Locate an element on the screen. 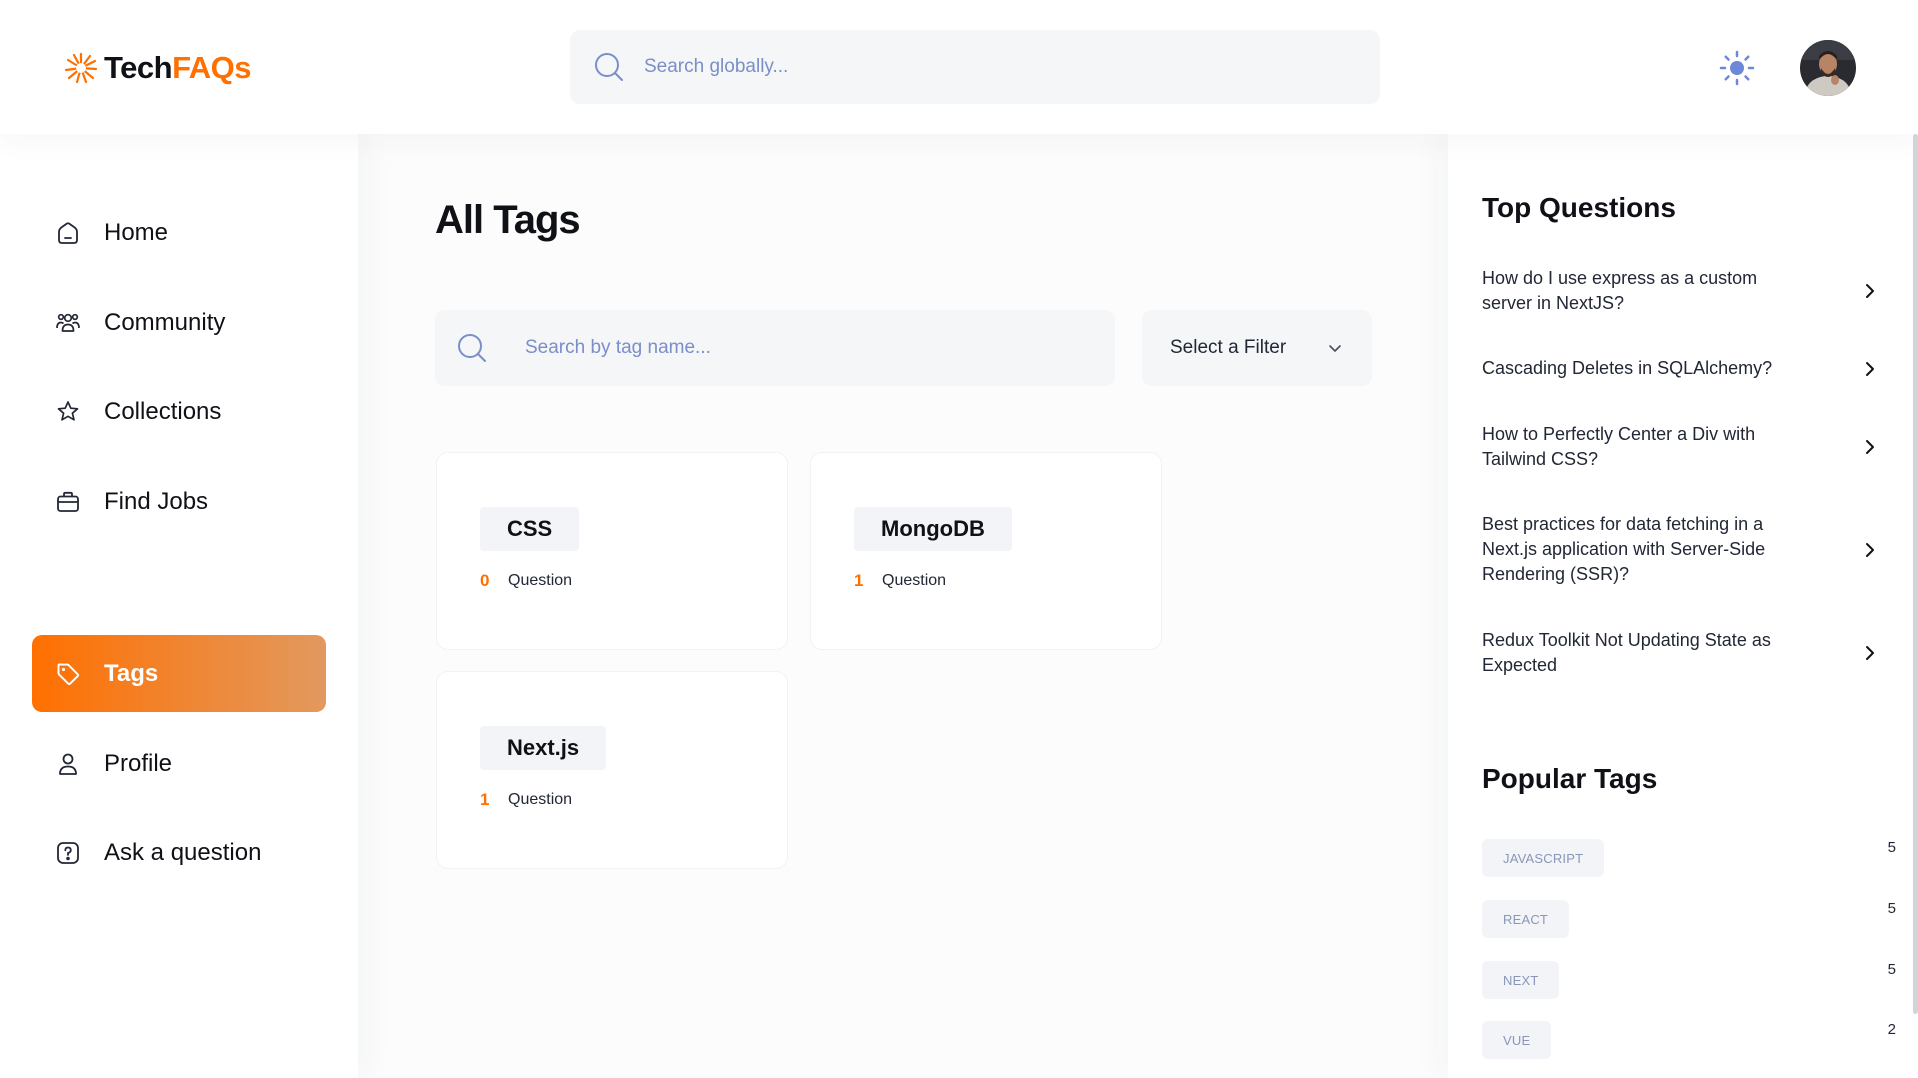  tag-card-nextjs: Next.js 1 Question is located at coordinates (612, 770).